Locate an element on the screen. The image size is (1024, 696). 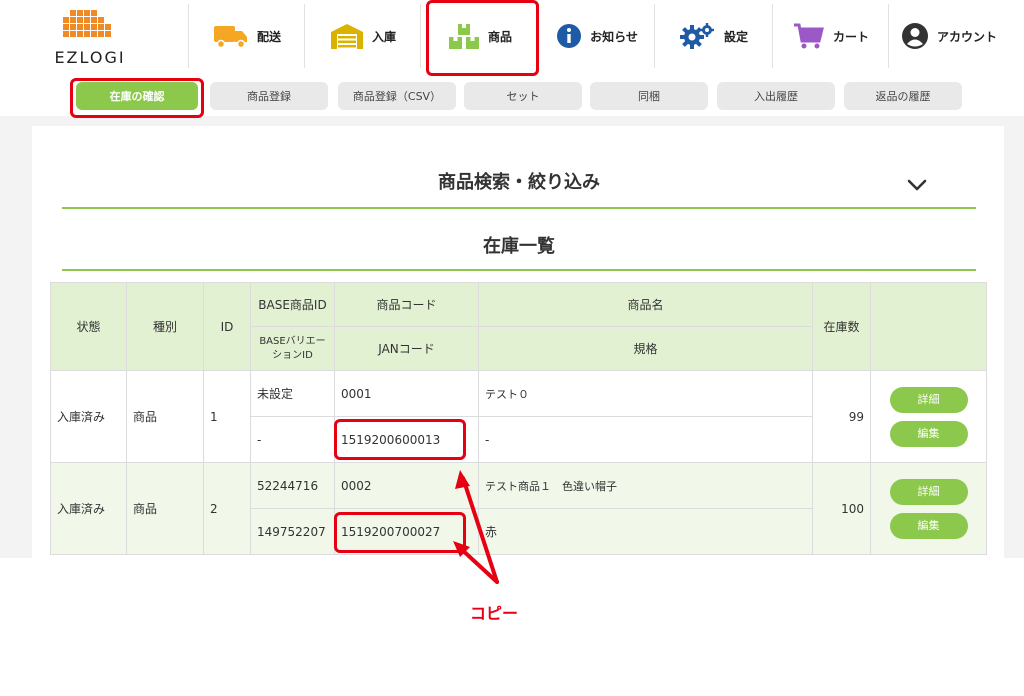
annotation-arrows is located at coordinates (476, 527).